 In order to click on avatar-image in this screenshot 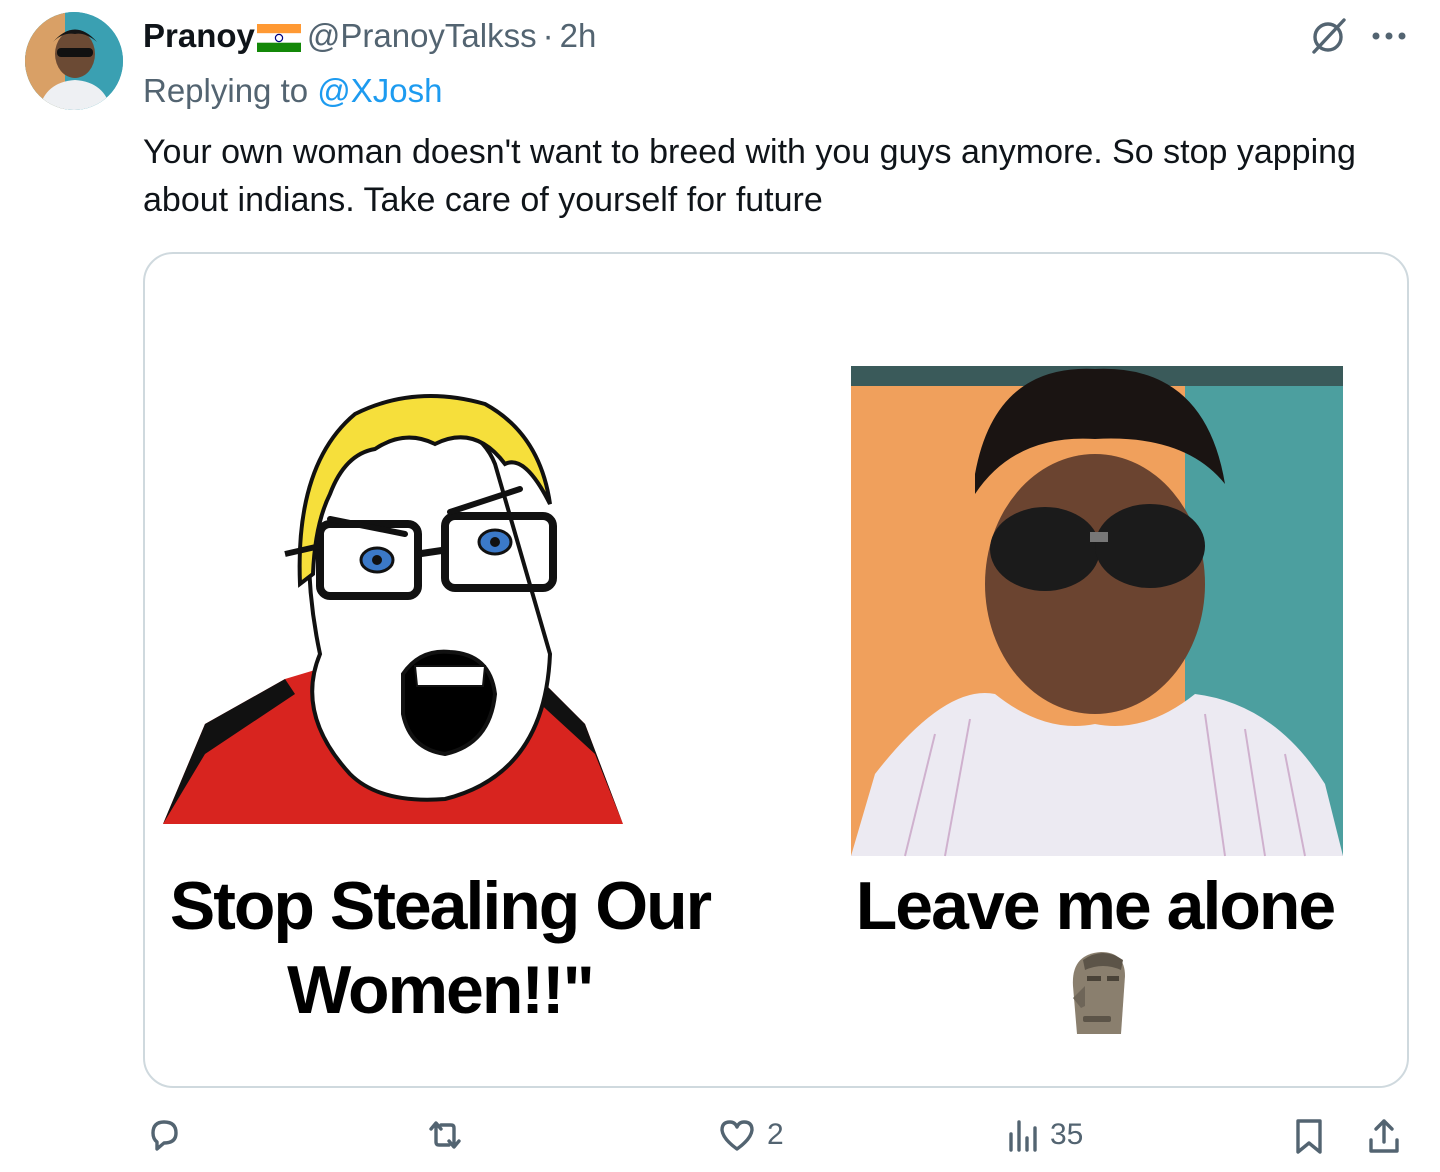, I will do `click(74, 61)`.